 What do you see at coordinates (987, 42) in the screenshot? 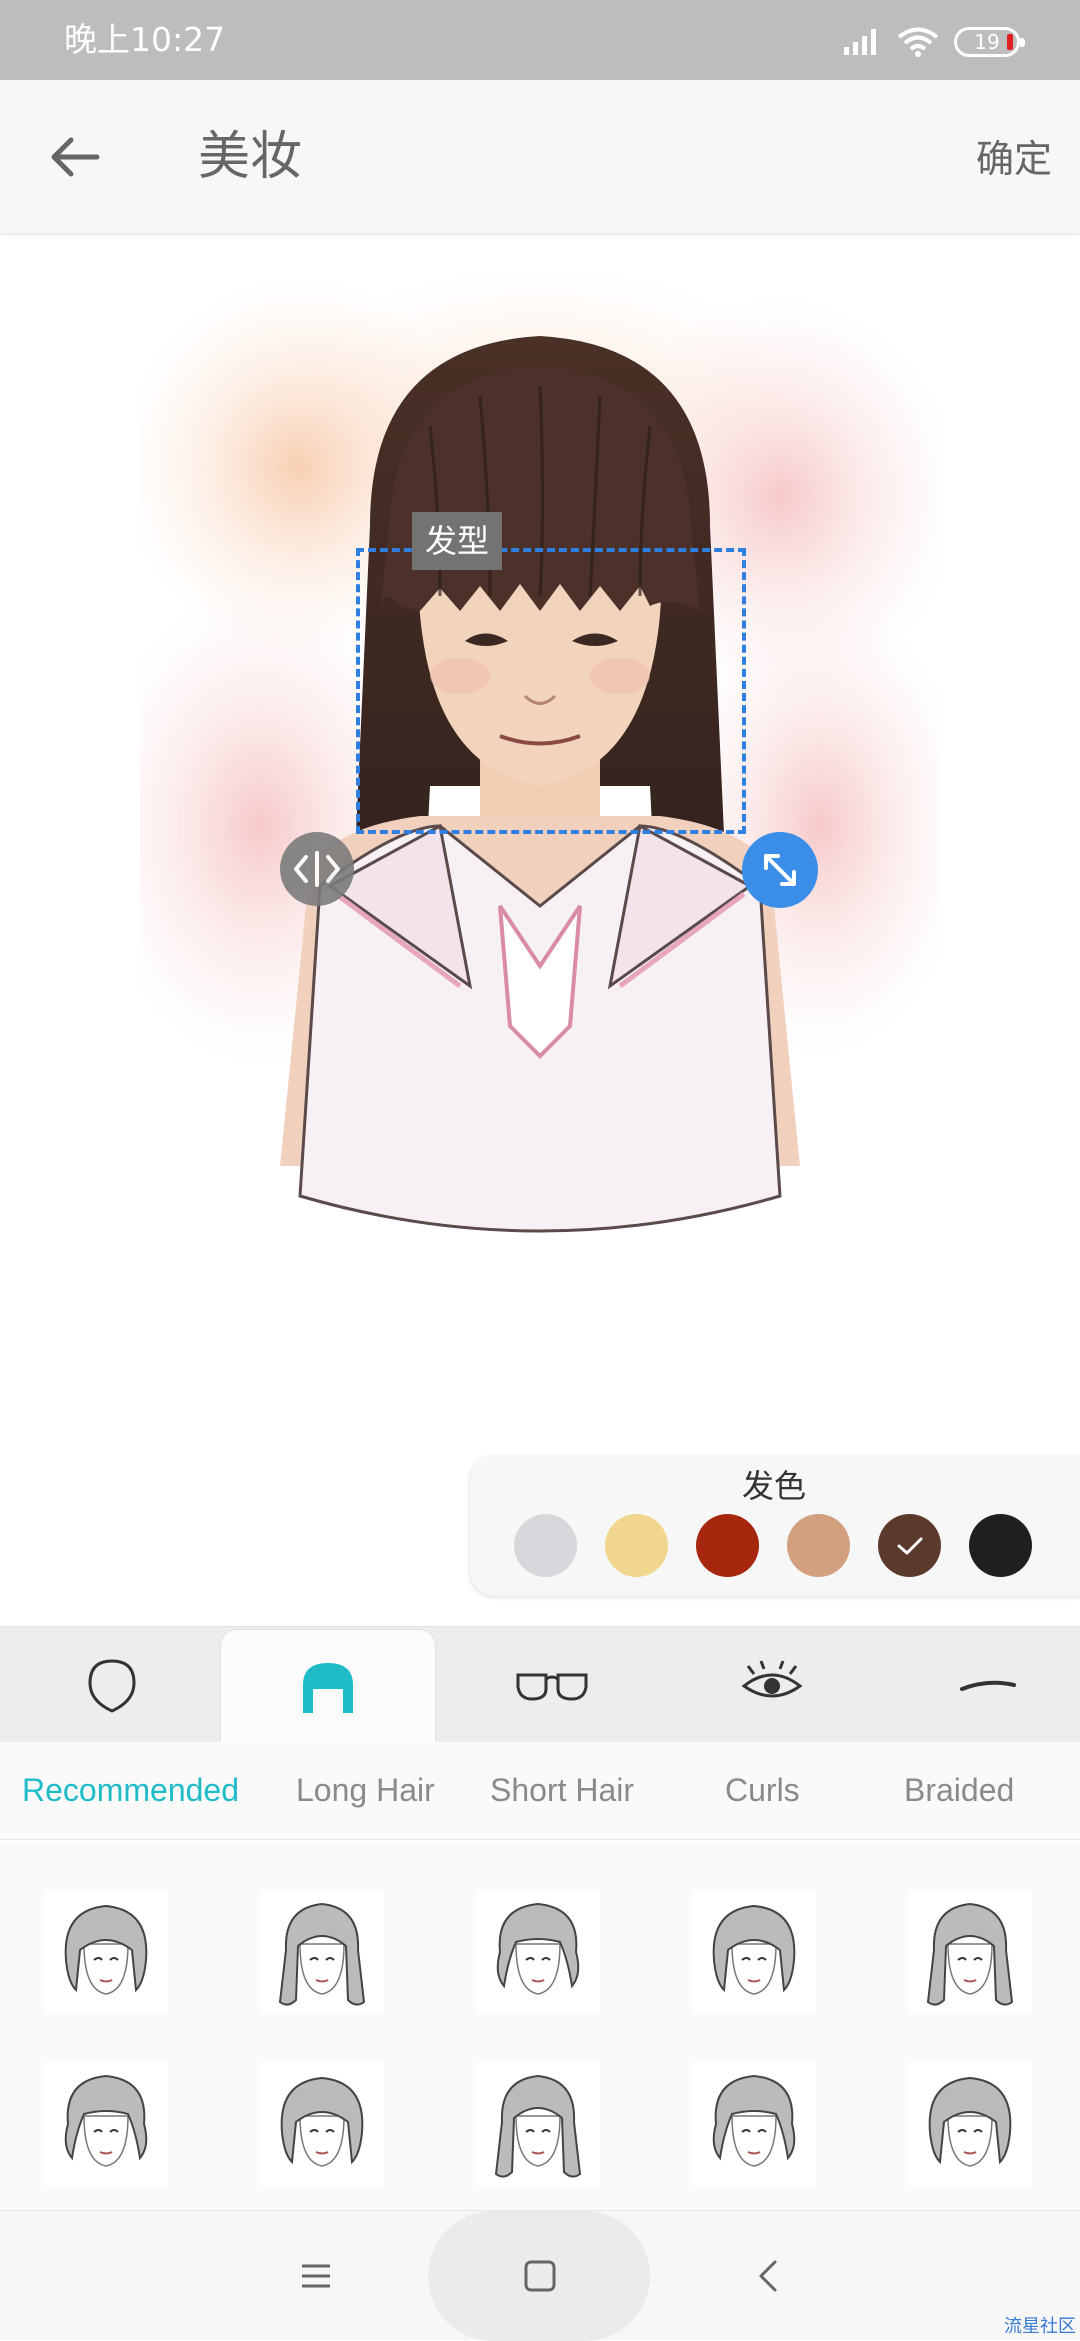
I see `battery-level: 19` at bounding box center [987, 42].